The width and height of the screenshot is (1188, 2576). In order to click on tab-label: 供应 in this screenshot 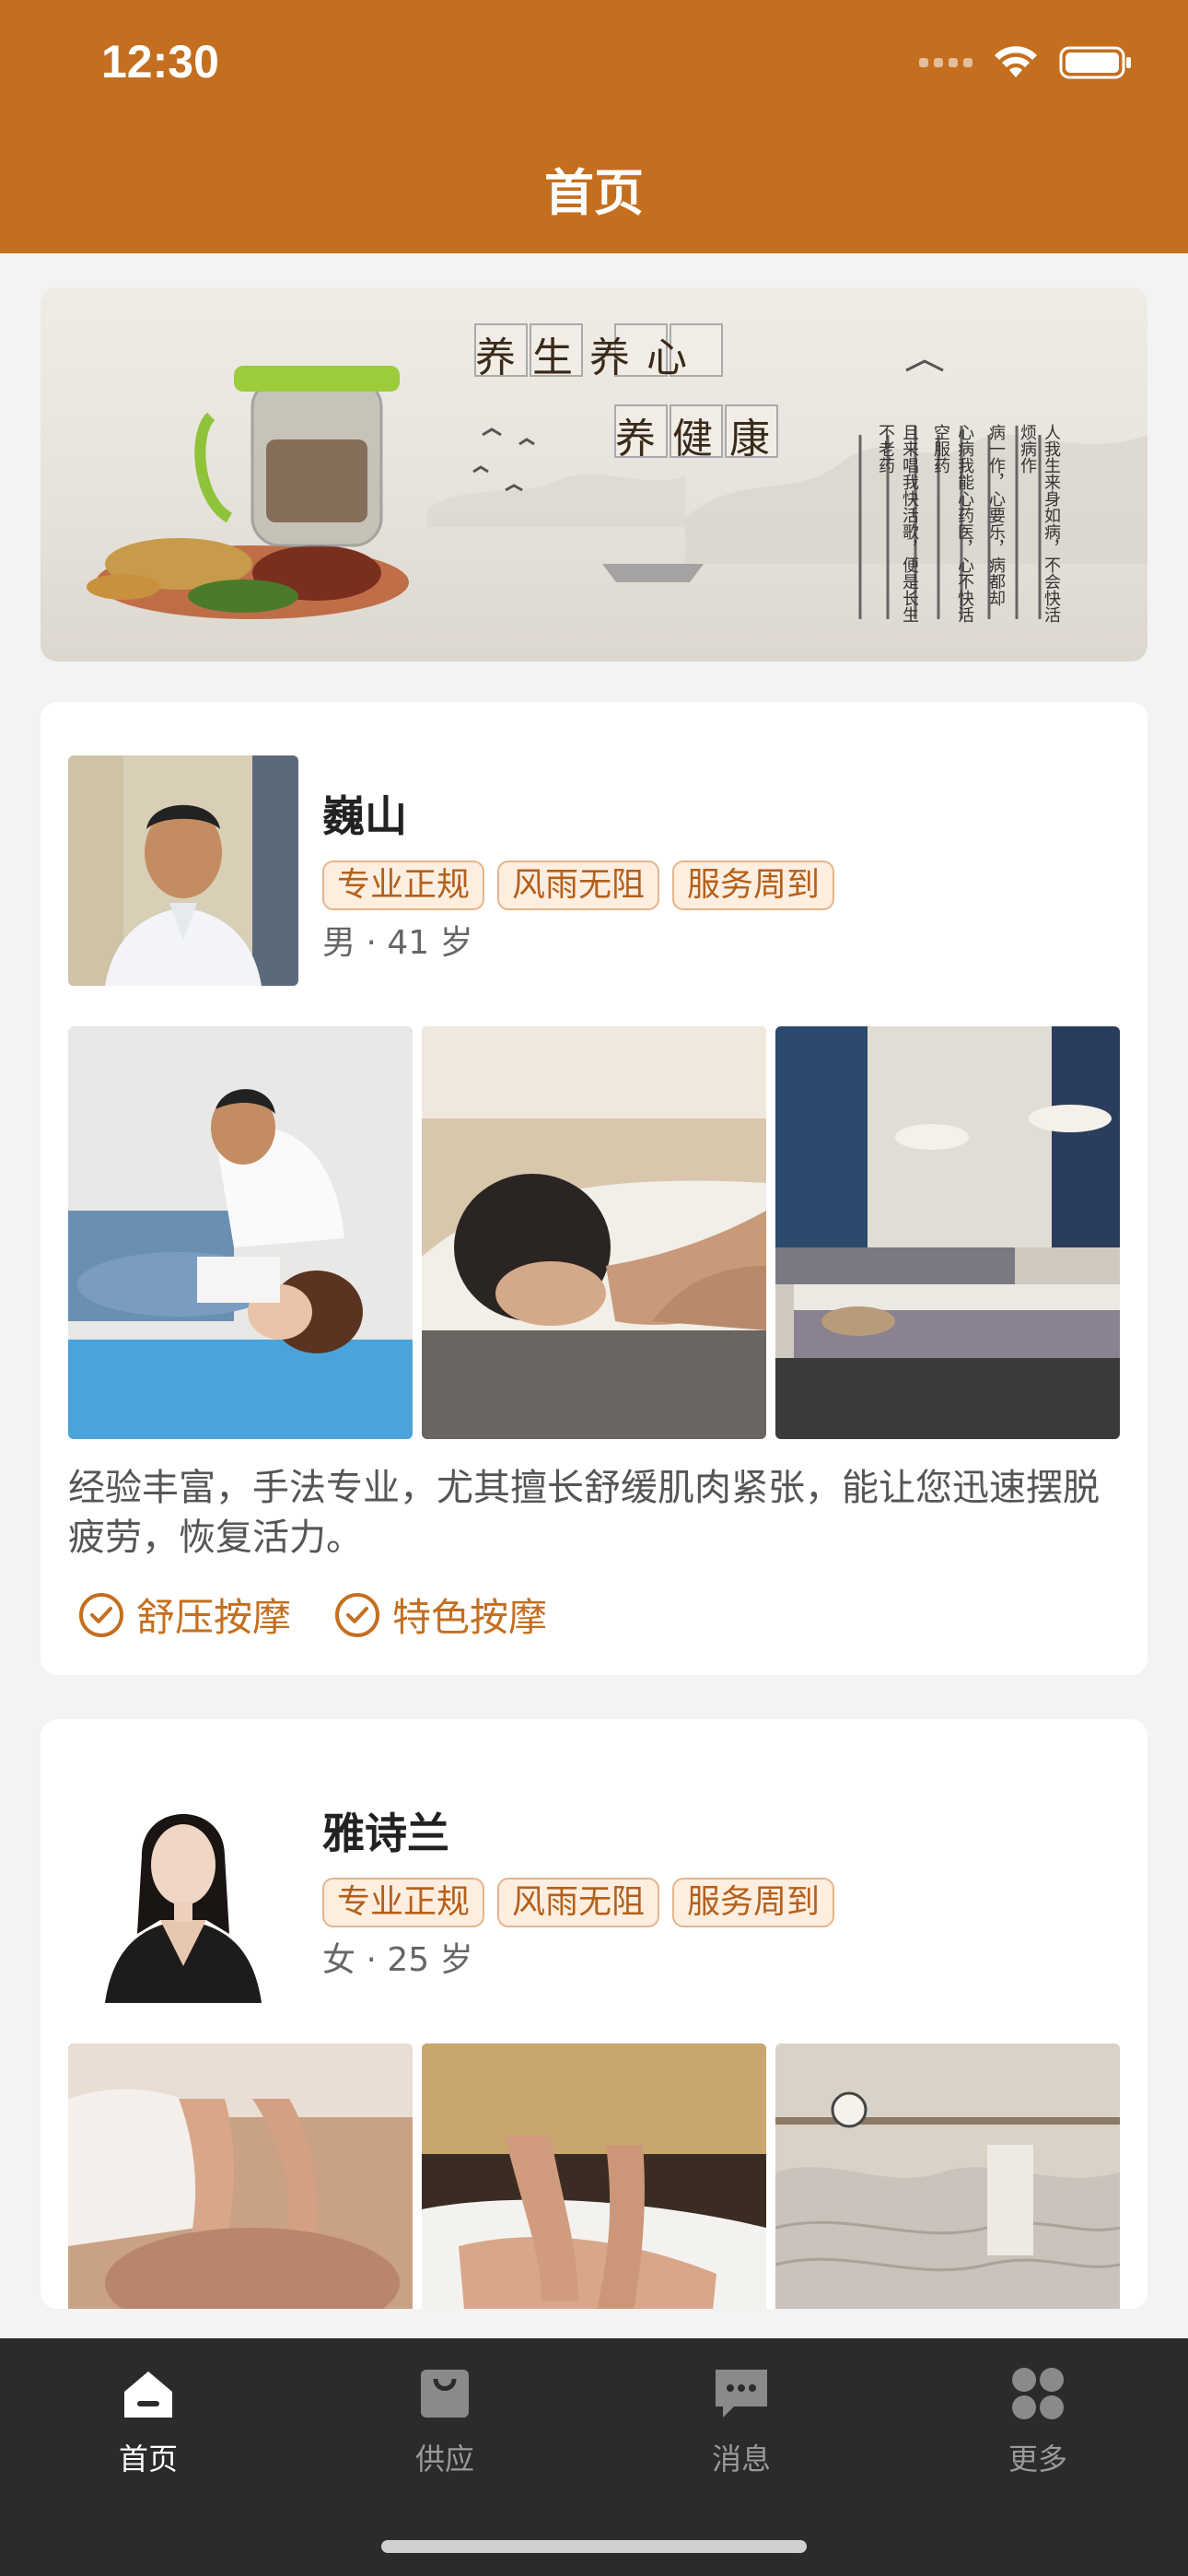, I will do `click(444, 2458)`.